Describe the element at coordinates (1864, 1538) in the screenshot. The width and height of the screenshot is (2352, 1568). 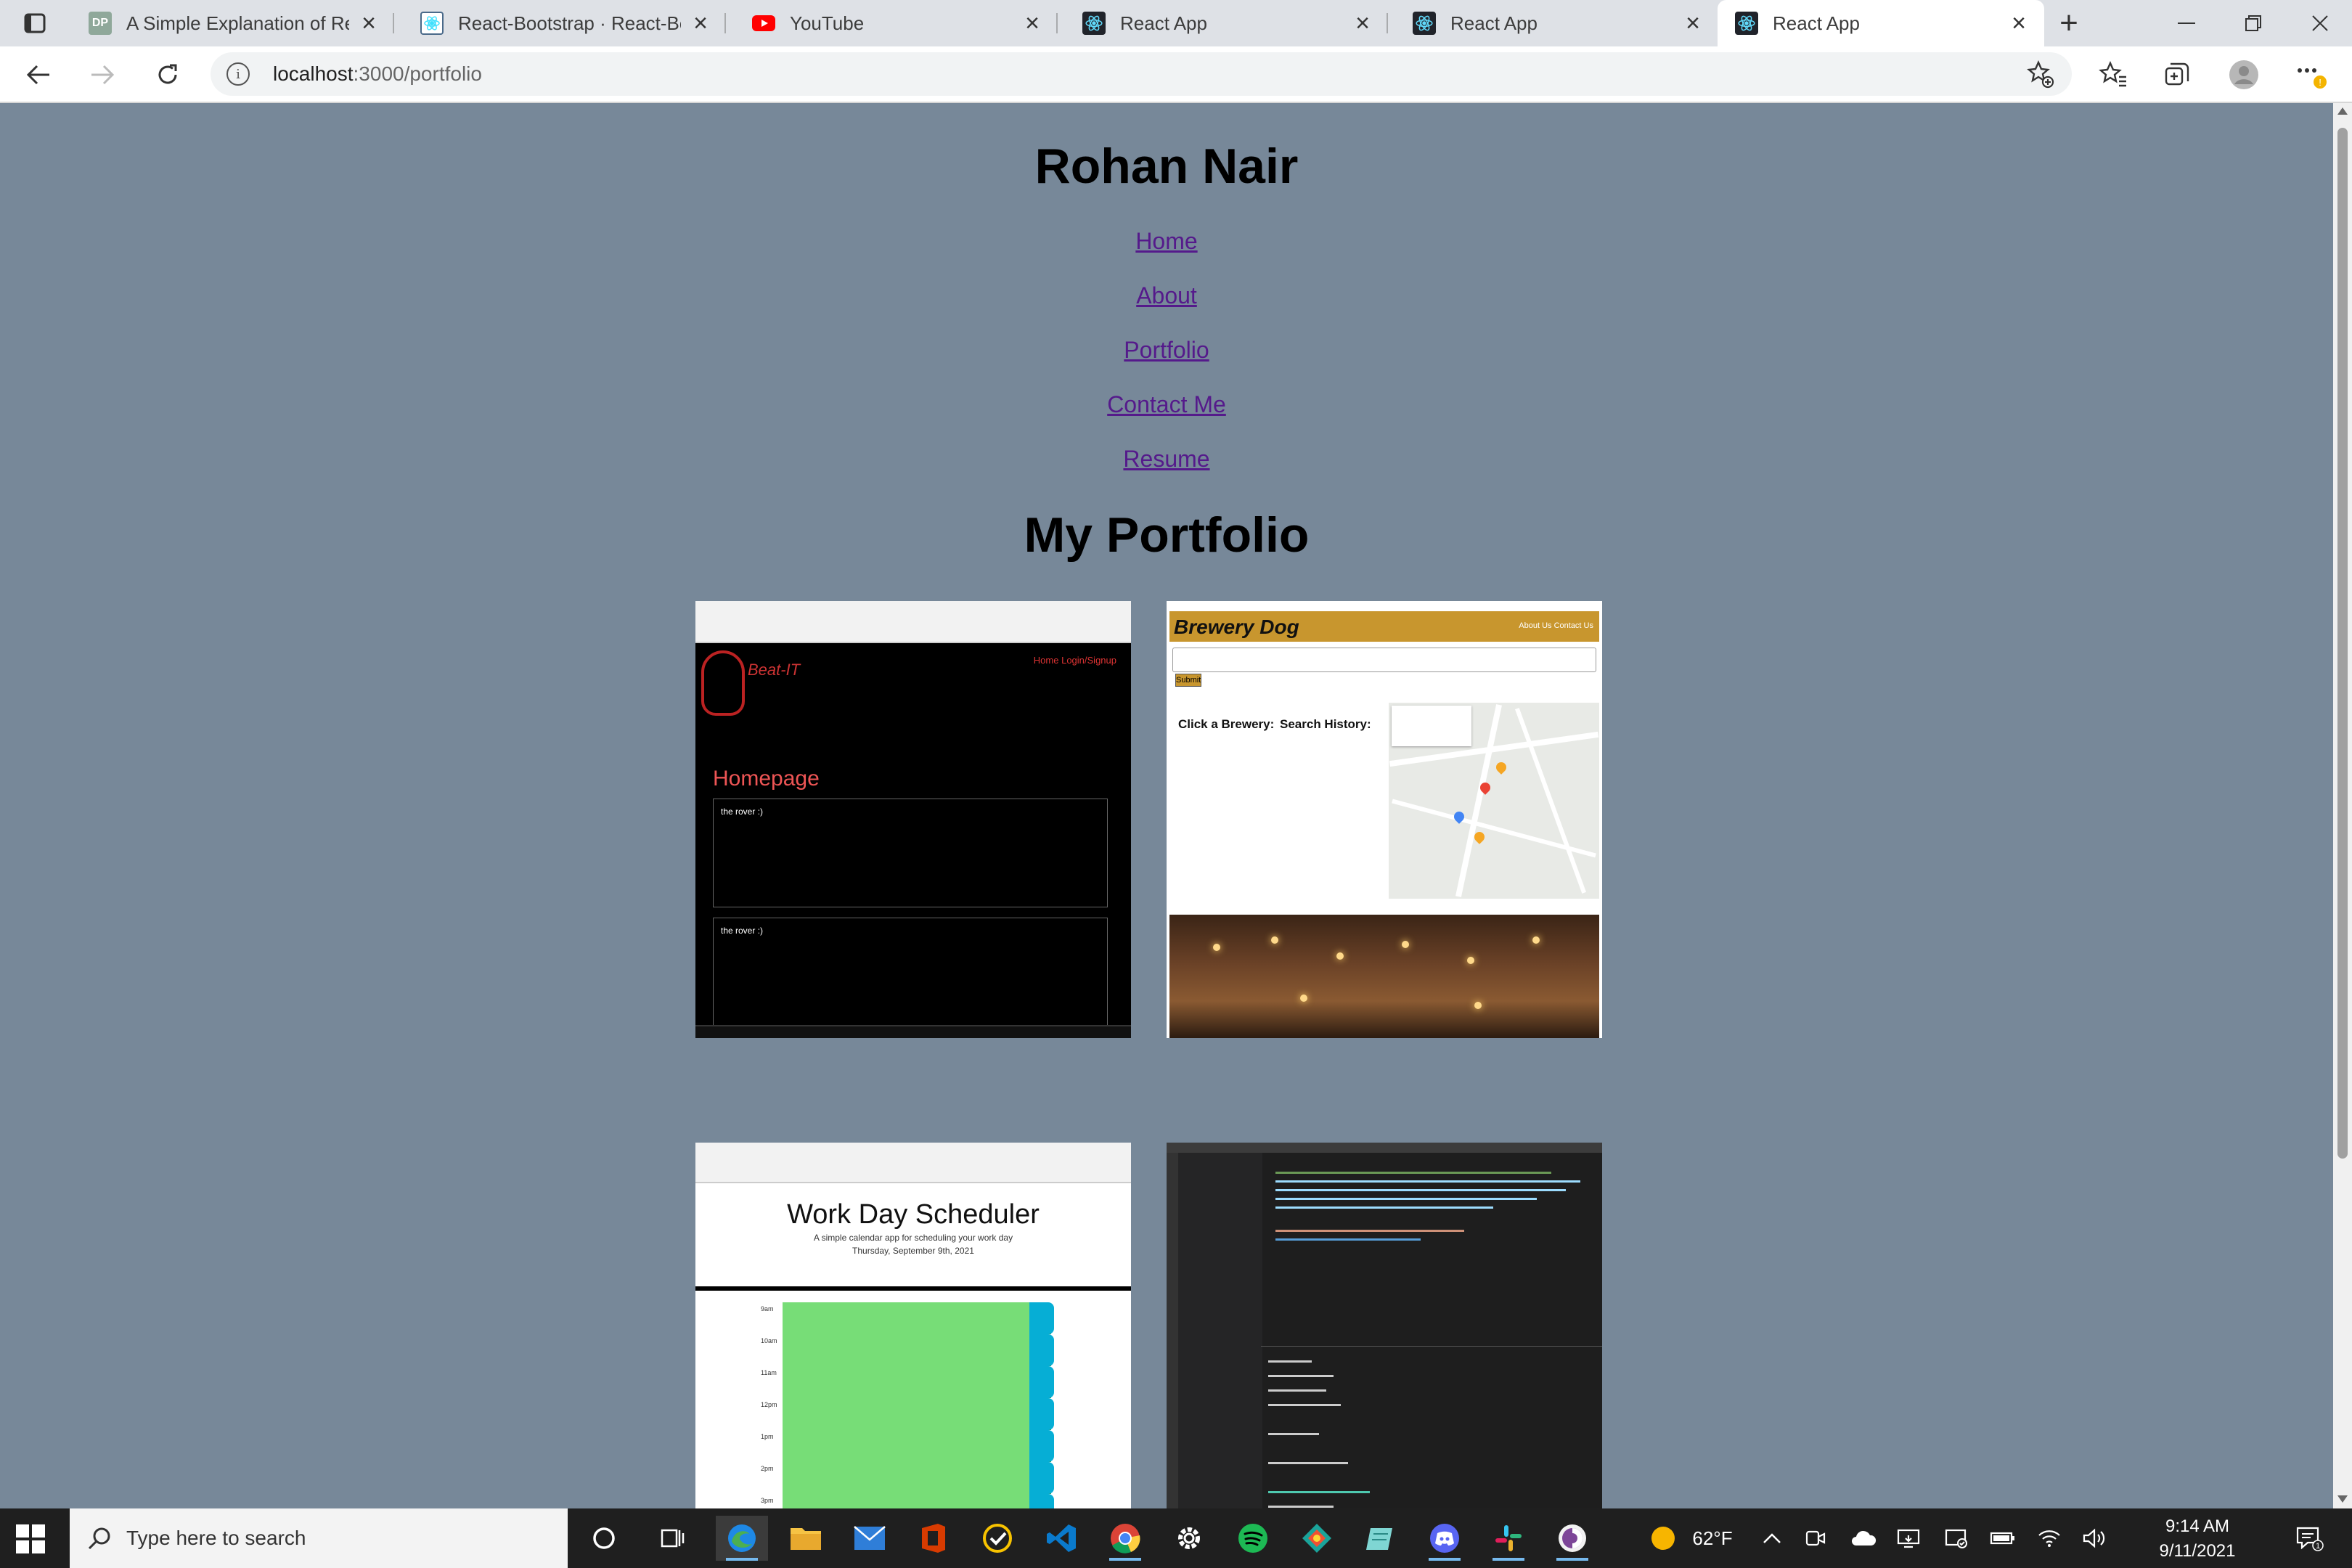
I see `onedrive-cloud-icon` at that location.